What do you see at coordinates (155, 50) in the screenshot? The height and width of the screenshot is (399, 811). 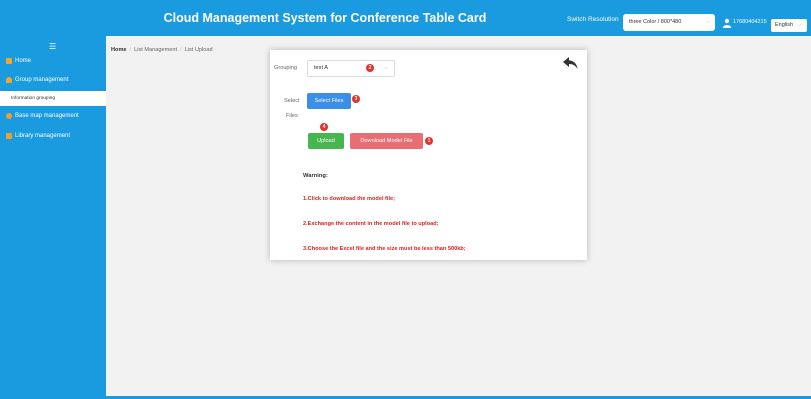 I see `breadcrumb-list-management: List Management` at bounding box center [155, 50].